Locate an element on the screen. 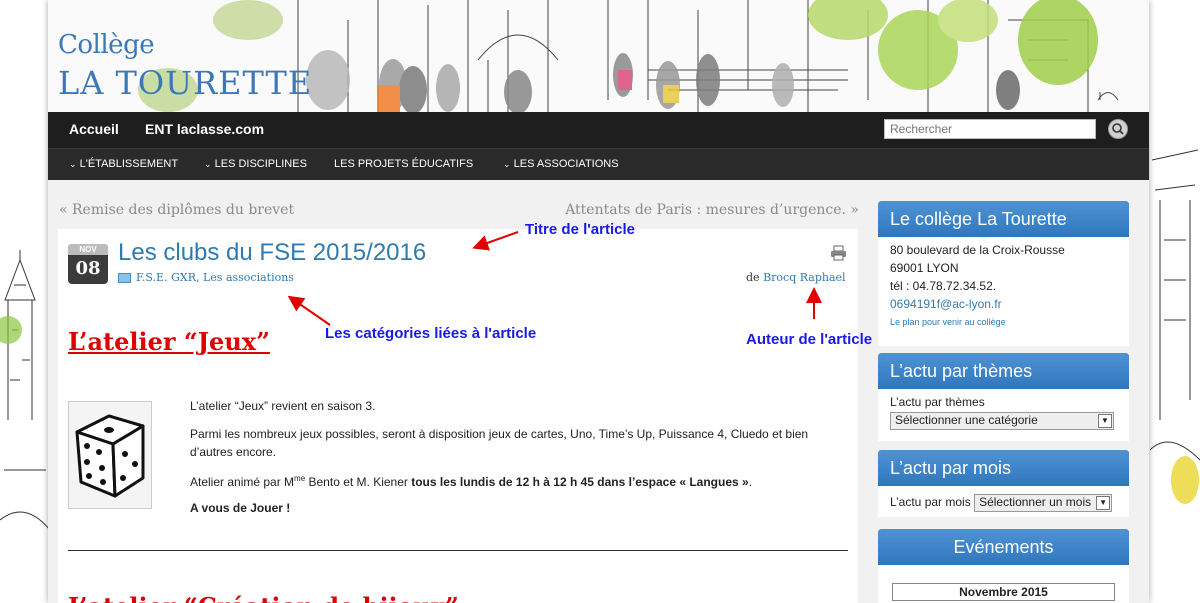 The image size is (1200, 603). annotation-categories: Les catégories liées à l'article is located at coordinates (431, 333).